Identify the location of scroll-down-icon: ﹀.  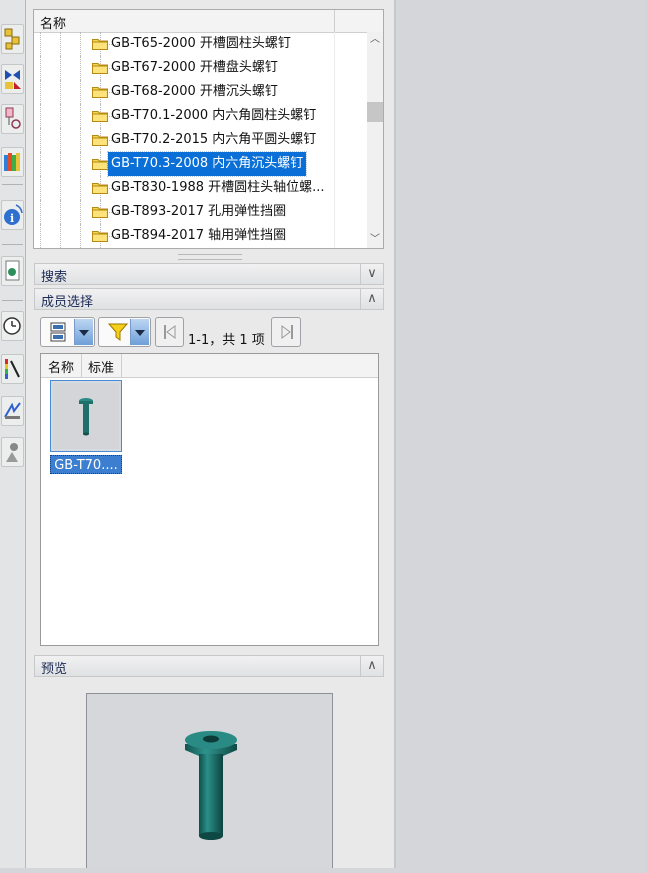
(375, 240).